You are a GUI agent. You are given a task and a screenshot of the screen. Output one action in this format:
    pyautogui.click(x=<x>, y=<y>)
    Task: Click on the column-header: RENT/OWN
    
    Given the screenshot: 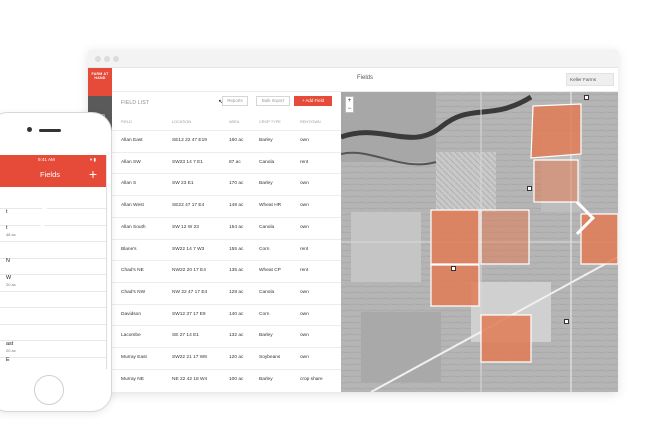 What is the action you would take?
    pyautogui.click(x=310, y=122)
    